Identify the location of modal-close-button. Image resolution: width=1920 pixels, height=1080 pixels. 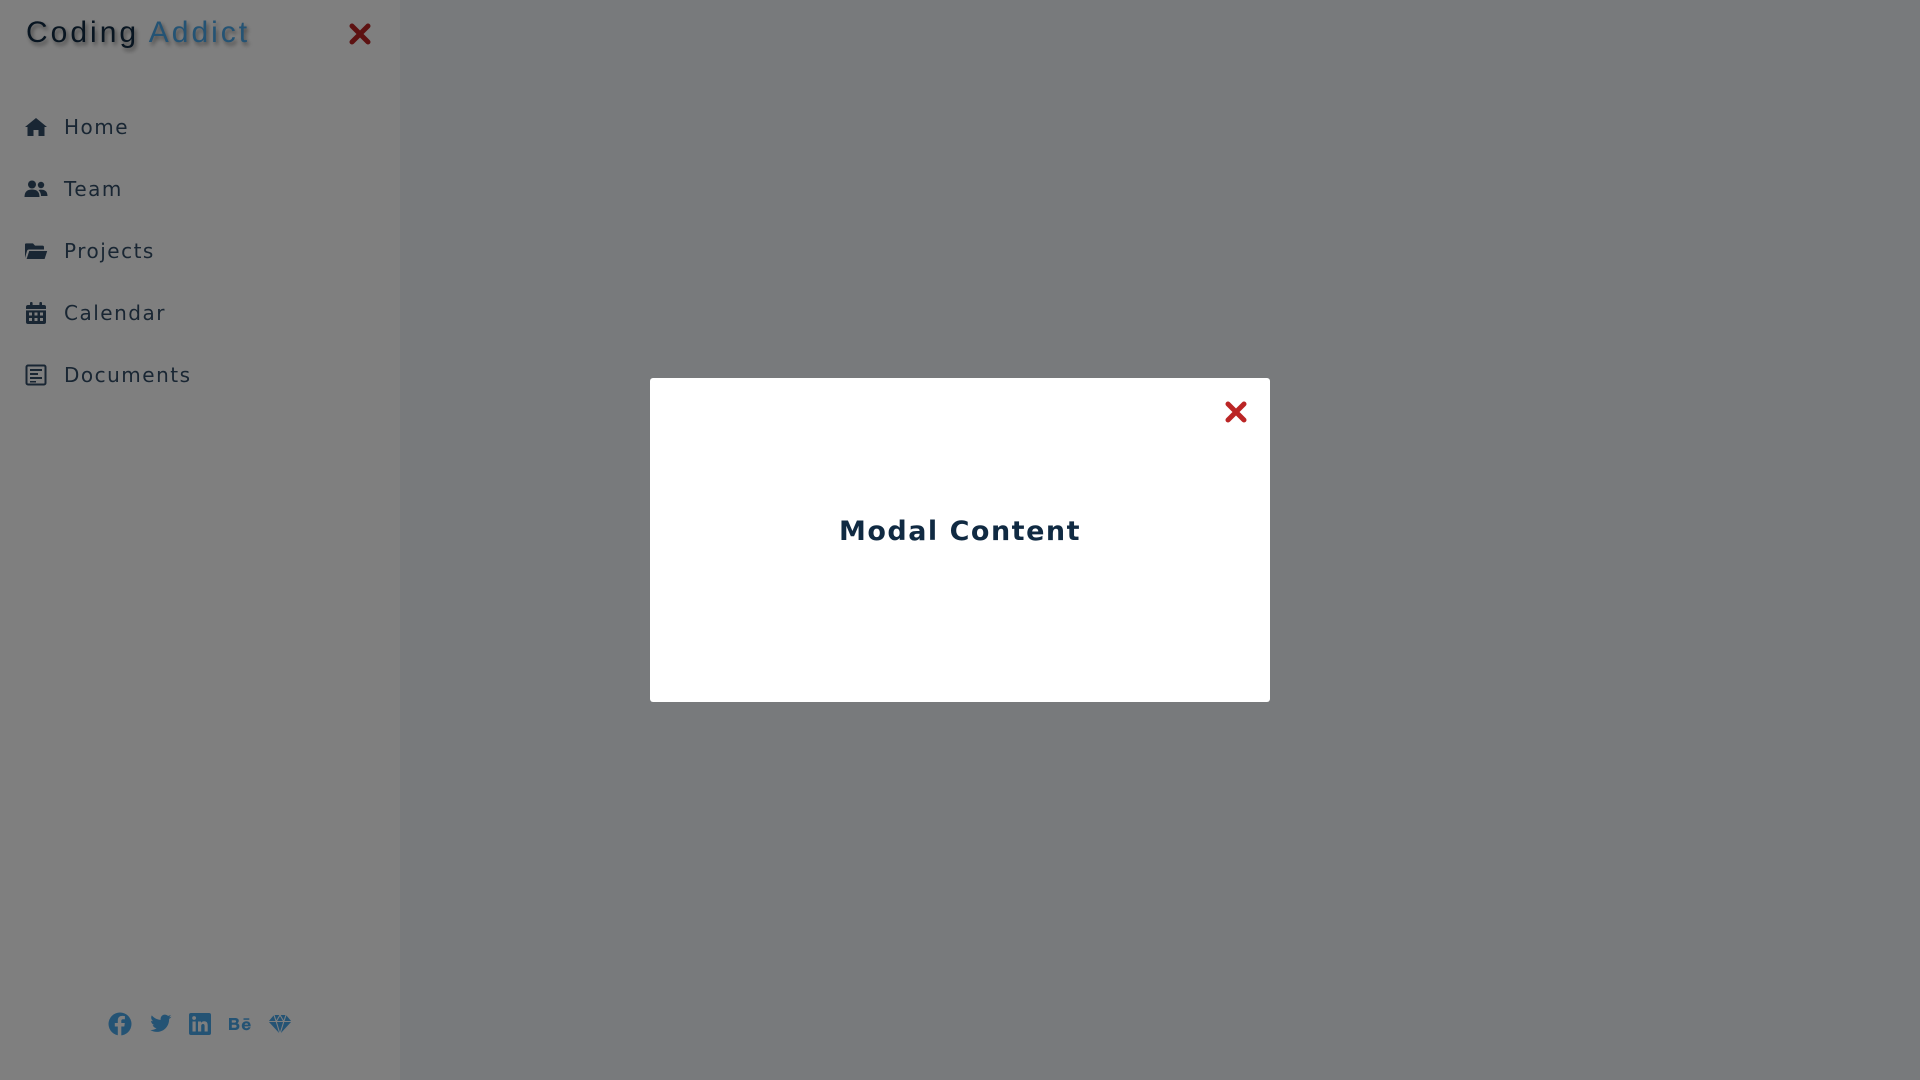
(1236, 412).